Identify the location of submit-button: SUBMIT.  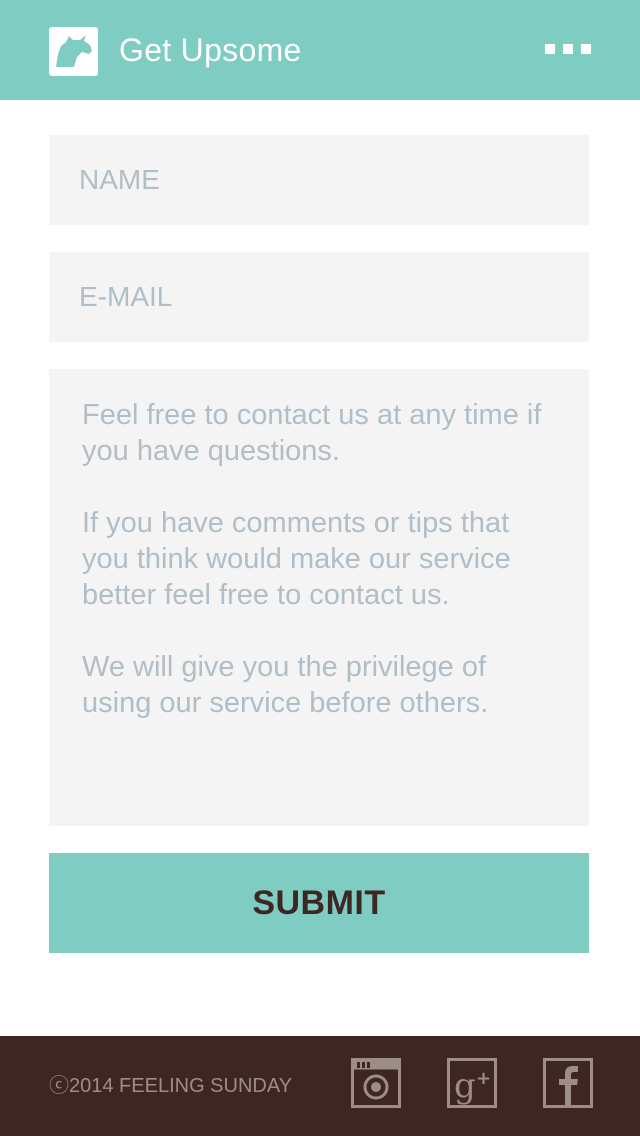
(319, 903).